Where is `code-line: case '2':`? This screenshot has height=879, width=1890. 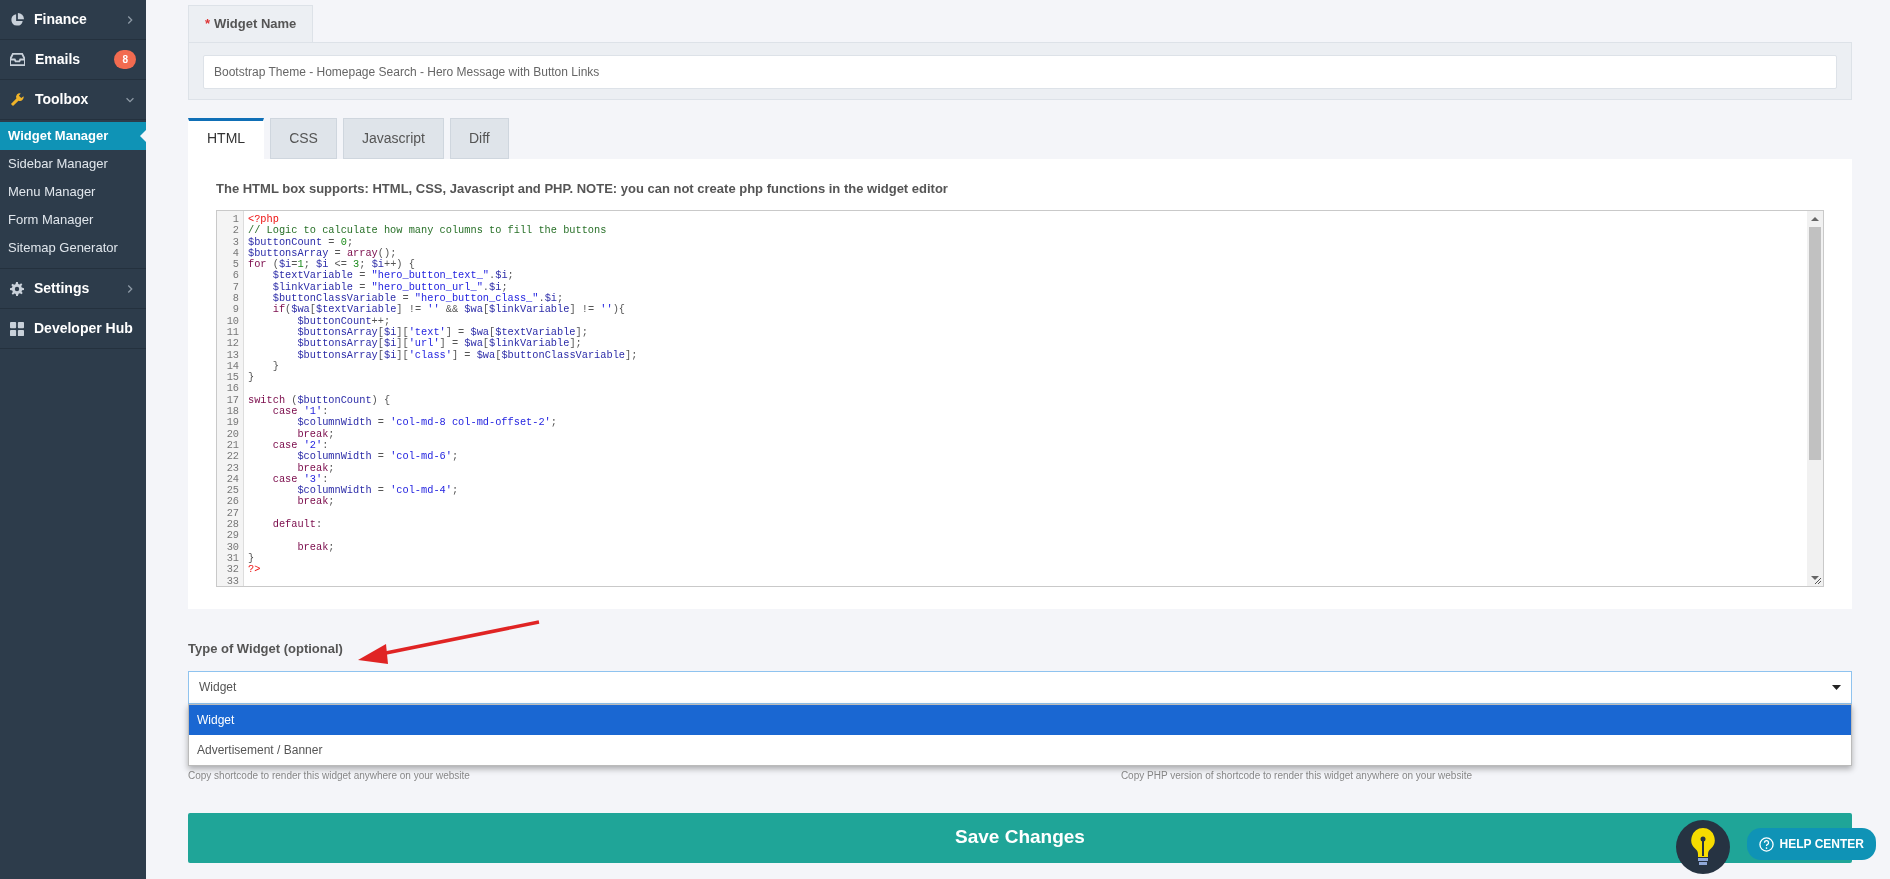
code-line: case '2': is located at coordinates (300, 445).